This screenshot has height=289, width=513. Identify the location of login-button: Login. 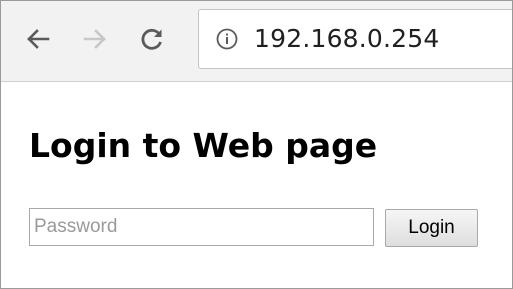
(431, 228).